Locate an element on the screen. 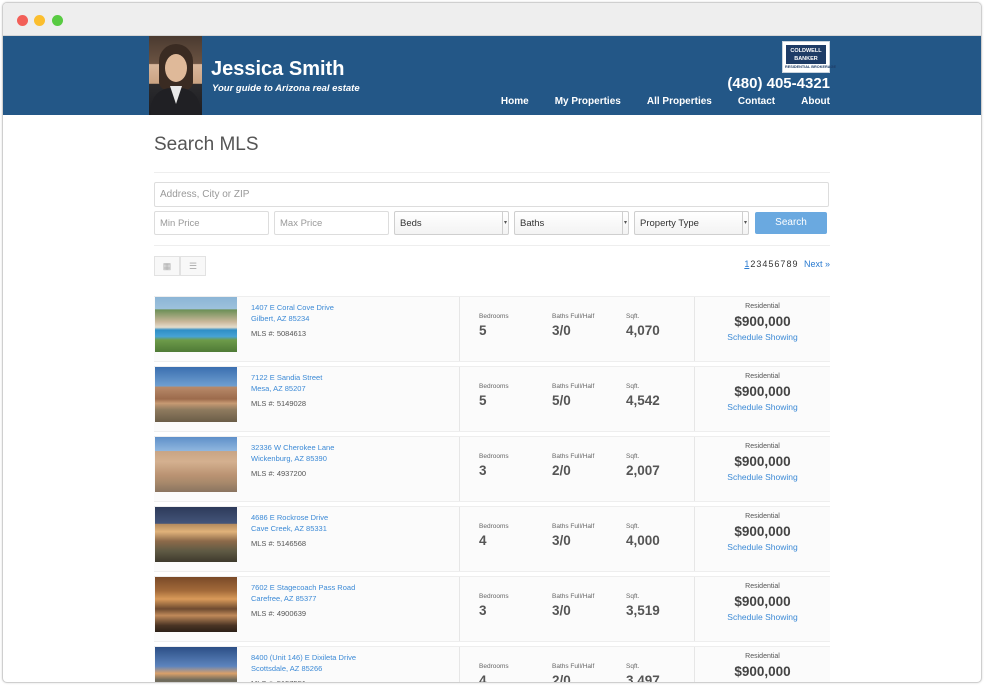  page-link-2: 2 is located at coordinates (752, 264).